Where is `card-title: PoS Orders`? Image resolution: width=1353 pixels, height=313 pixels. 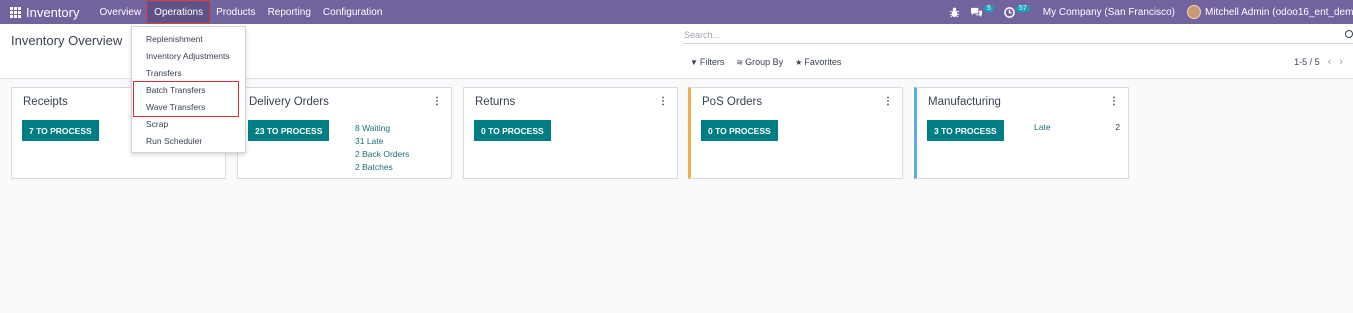
card-title: PoS Orders is located at coordinates (732, 102).